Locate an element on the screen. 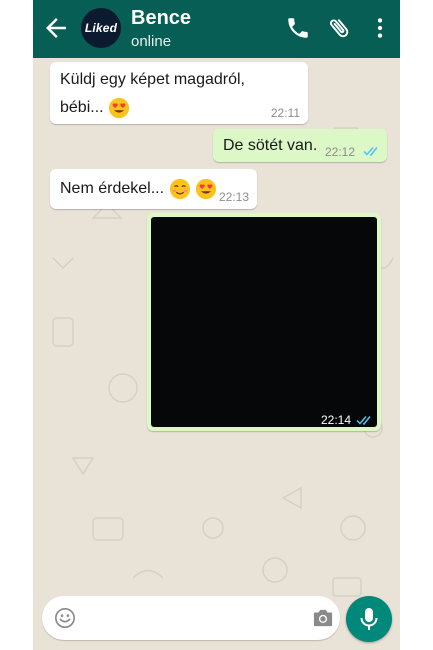  mic-button is located at coordinates (369, 619).